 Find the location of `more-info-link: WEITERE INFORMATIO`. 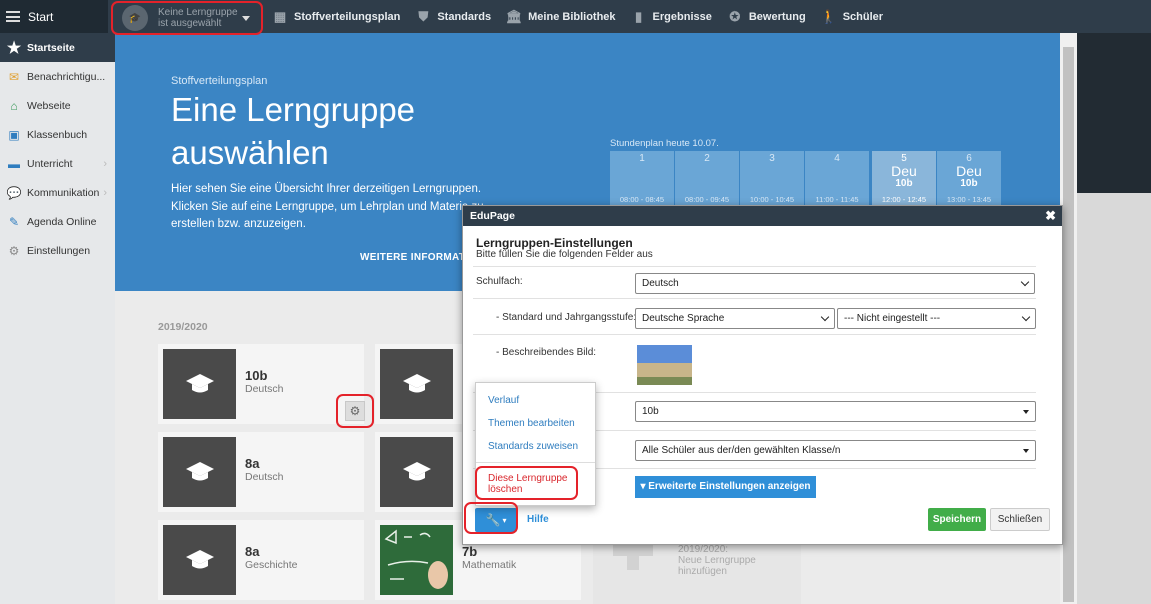

more-info-link: WEITERE INFORMATIO is located at coordinates (418, 257).